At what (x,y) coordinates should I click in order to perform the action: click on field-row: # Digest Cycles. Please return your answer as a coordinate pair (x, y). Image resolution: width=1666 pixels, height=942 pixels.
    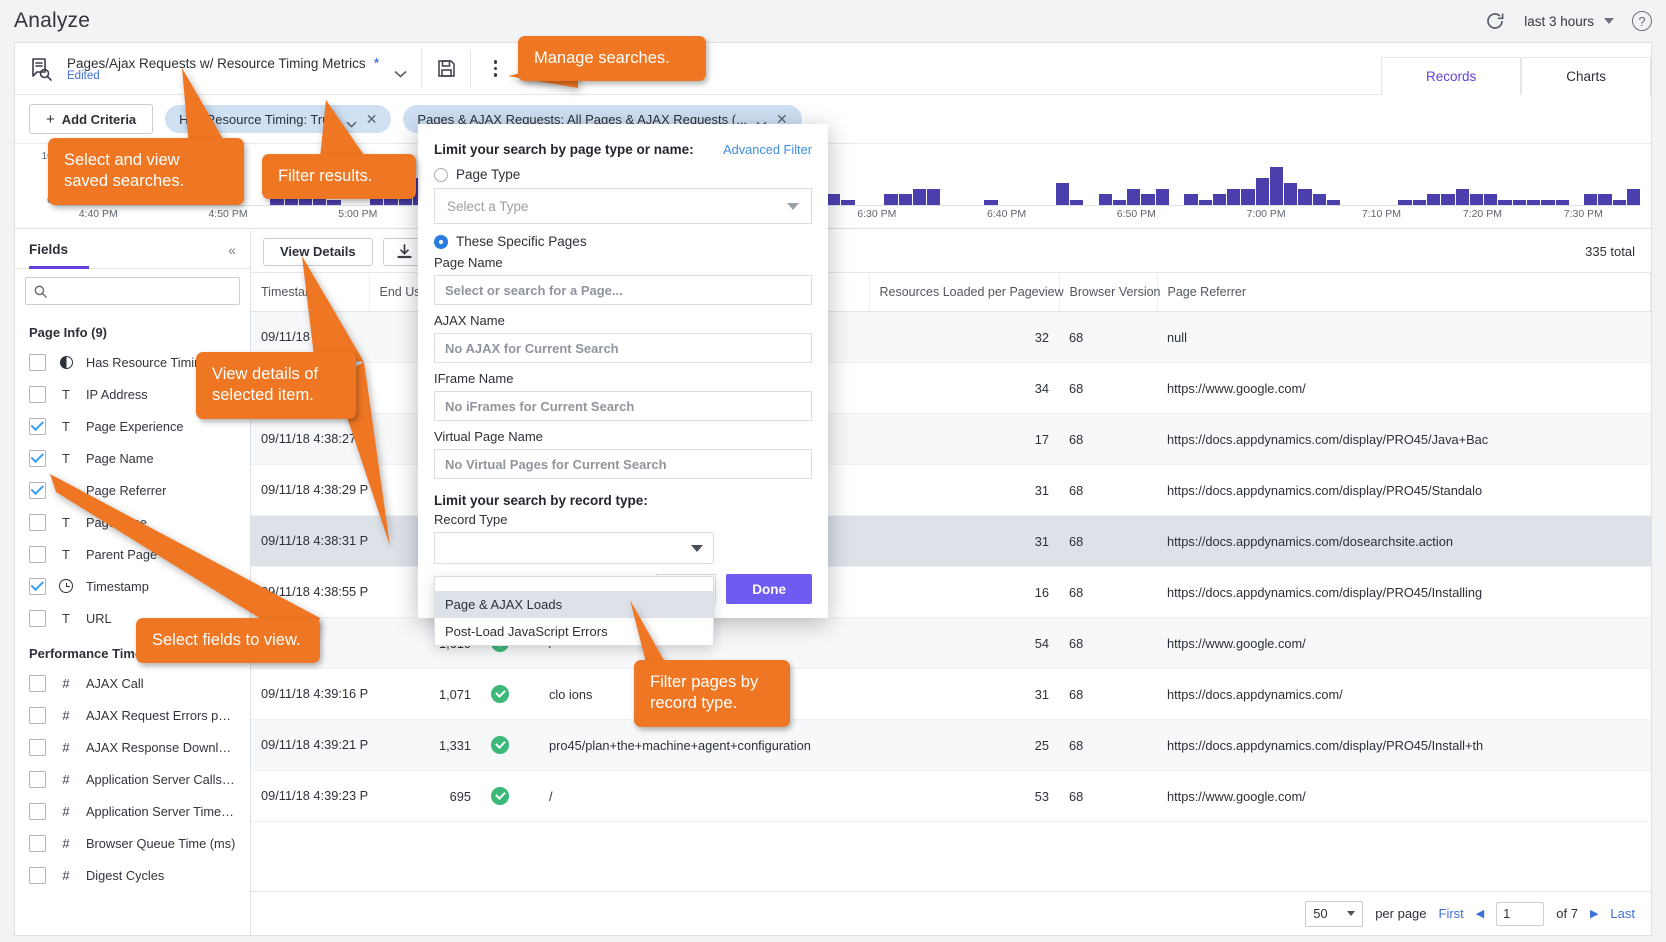
    Looking at the image, I should click on (132, 875).